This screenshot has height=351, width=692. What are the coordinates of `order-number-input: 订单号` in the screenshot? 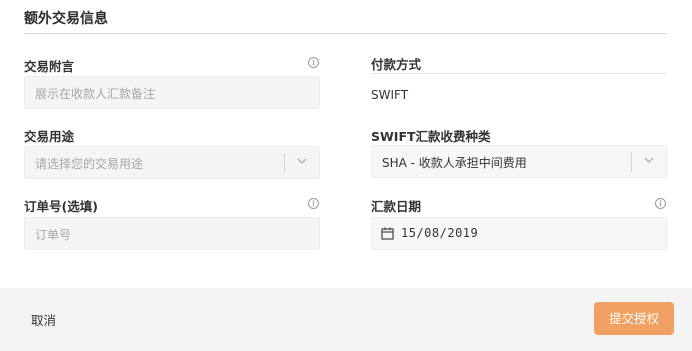 It's located at (172, 233).